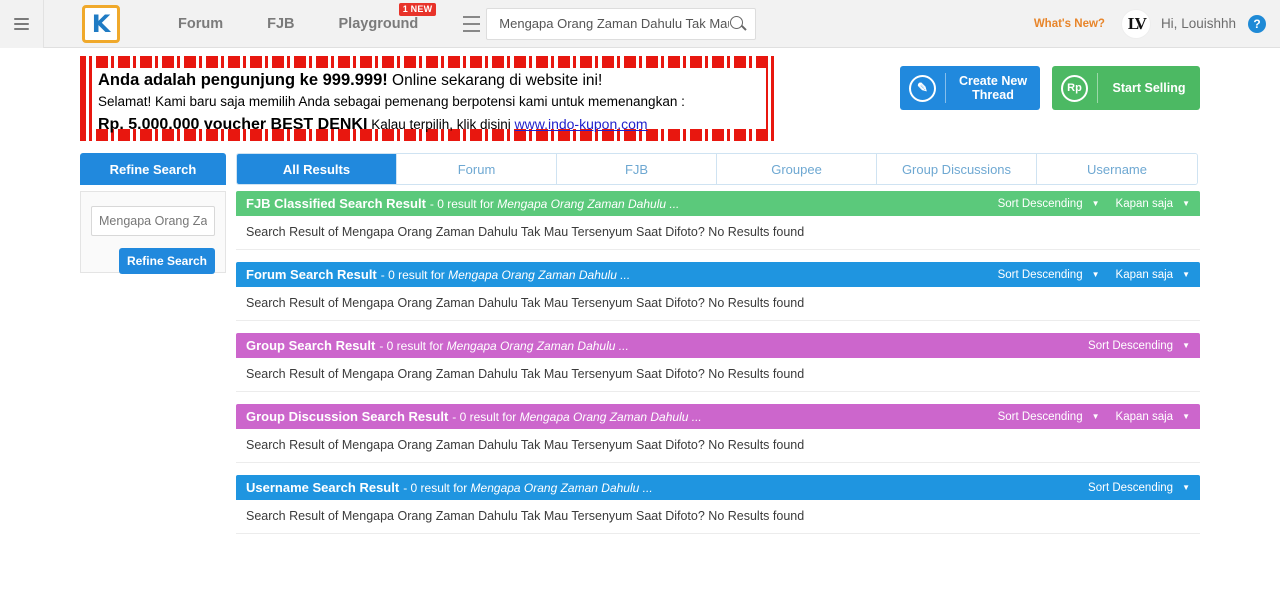  What do you see at coordinates (167, 261) in the screenshot?
I see `refine-search-button: Refine Search` at bounding box center [167, 261].